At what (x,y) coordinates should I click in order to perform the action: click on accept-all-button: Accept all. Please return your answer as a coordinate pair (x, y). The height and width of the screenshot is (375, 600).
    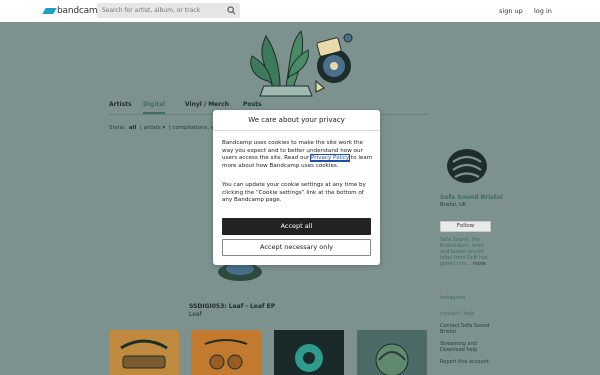
    Looking at the image, I should click on (296, 226).